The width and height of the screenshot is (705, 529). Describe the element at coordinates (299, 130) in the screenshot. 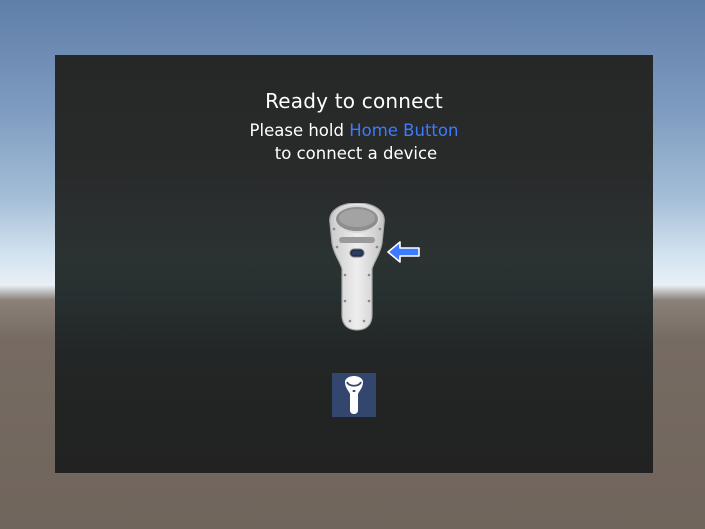

I see `instruction-prefix: Please hold` at that location.